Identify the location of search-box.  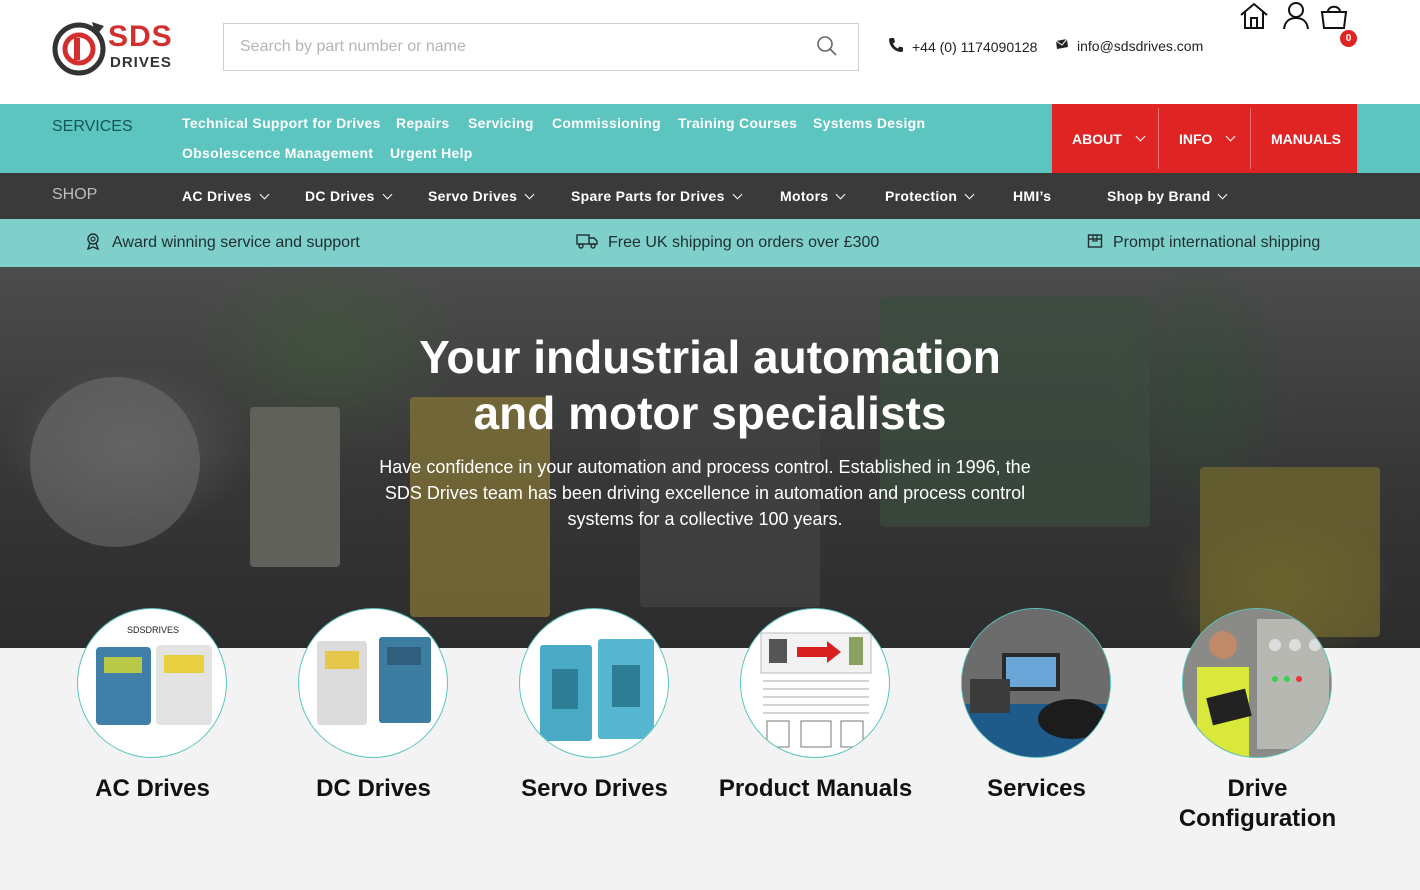
(541, 47).